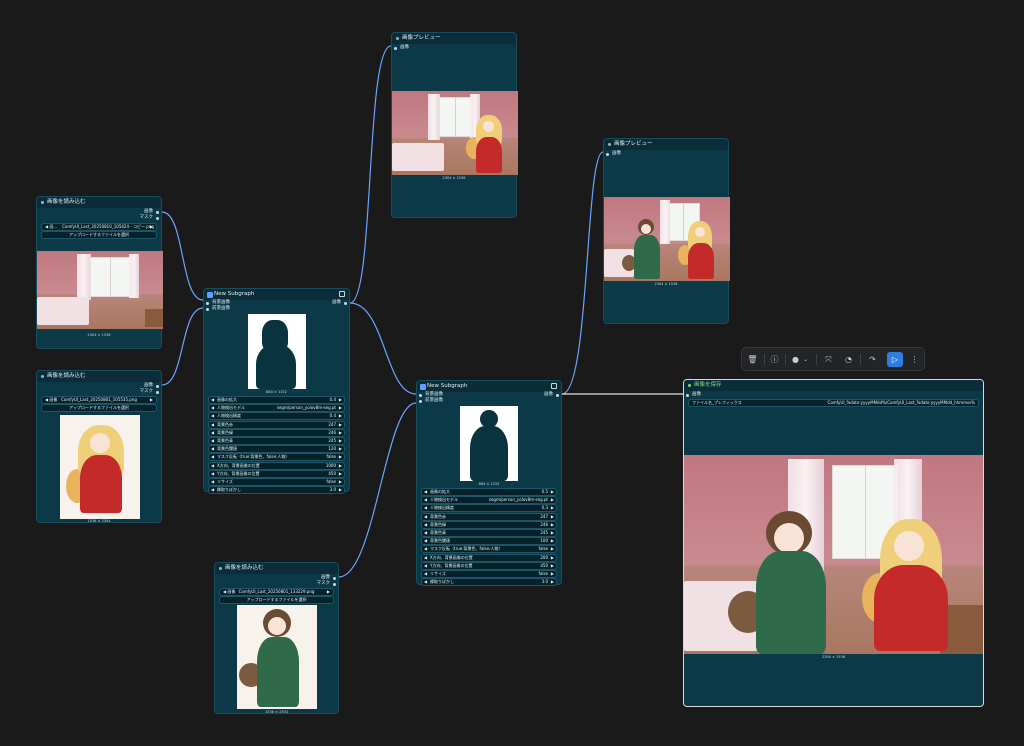  What do you see at coordinates (377, 490) in the screenshot?
I see `wire-load3-sub2` at bounding box center [377, 490].